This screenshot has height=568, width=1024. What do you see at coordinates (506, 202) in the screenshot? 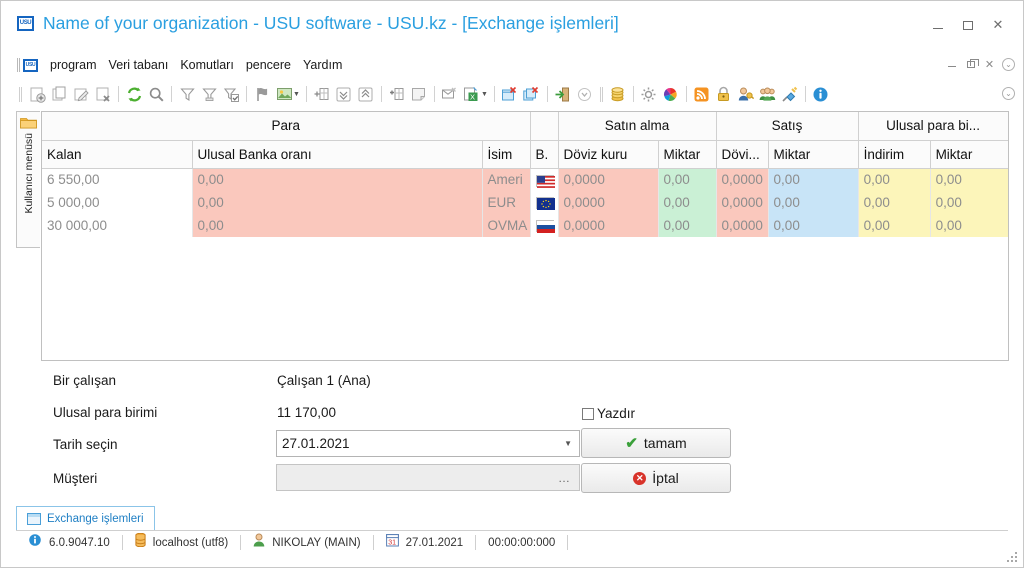
I see `cell-isim: EUR` at bounding box center [506, 202].